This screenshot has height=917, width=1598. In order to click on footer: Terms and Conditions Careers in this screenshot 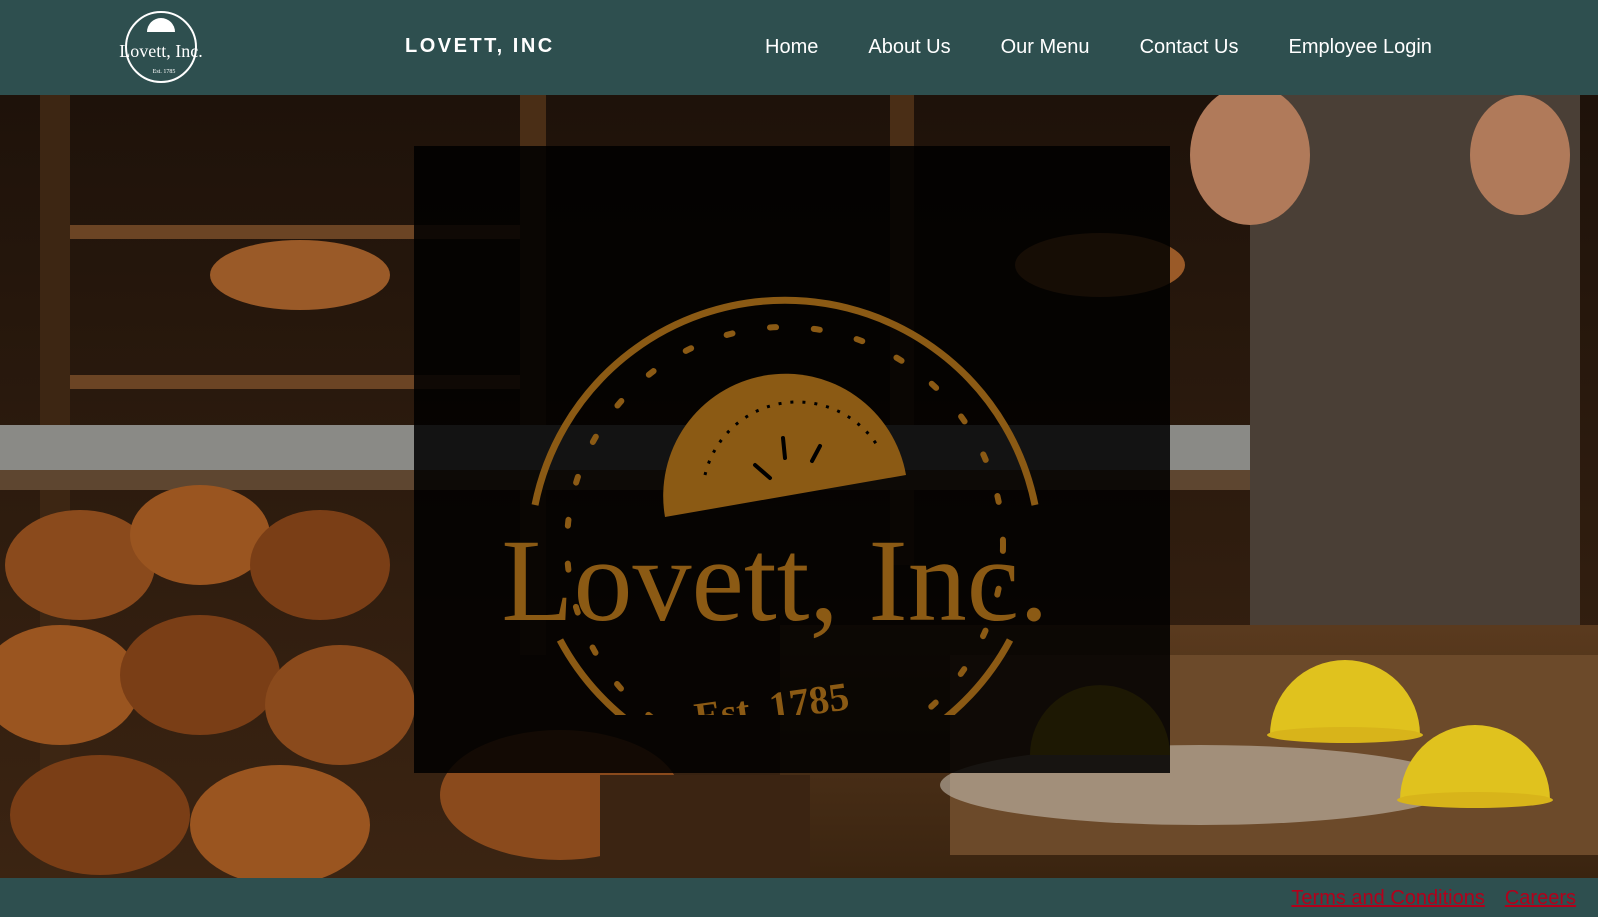, I will do `click(799, 897)`.